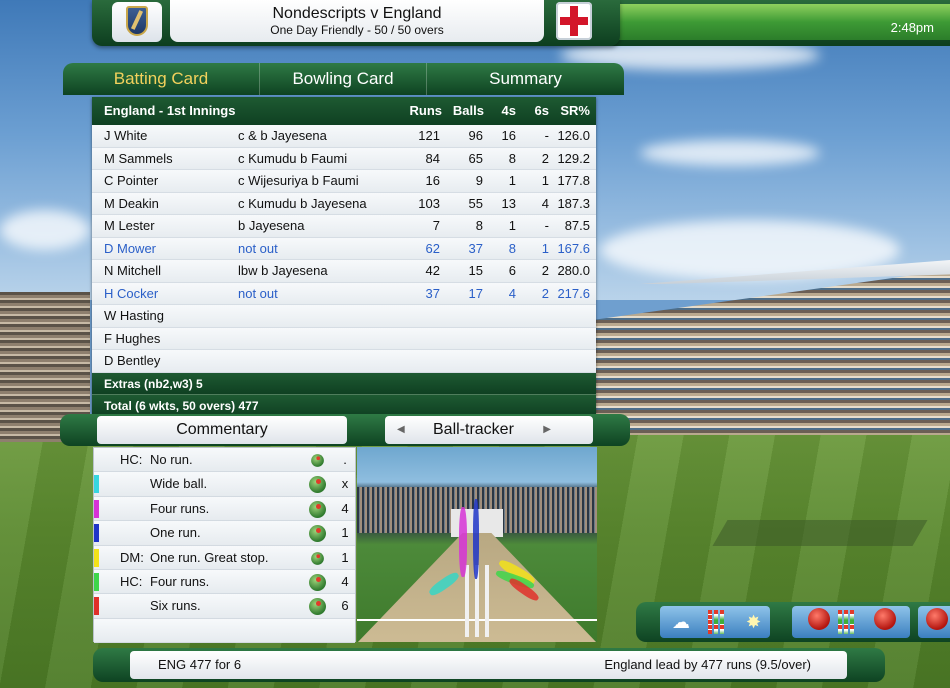 The height and width of the screenshot is (688, 950). Describe the element at coordinates (131, 293) in the screenshot. I see `batter-name: H Cocker` at that location.